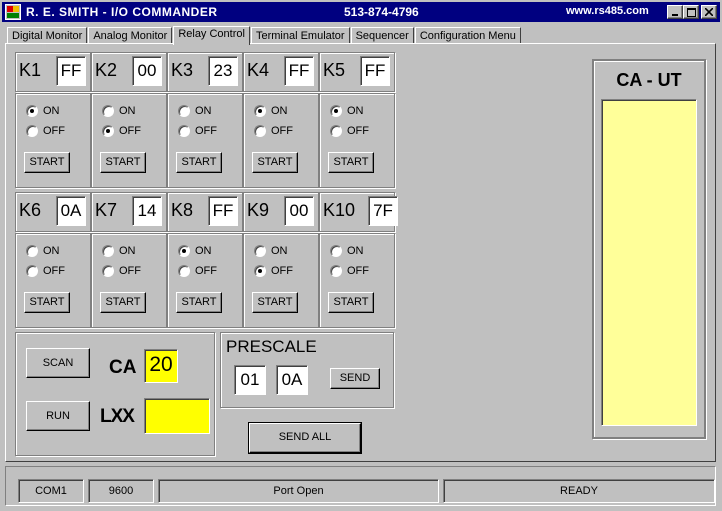  What do you see at coordinates (223, 71) in the screenshot?
I see `relay-value-field: 23` at bounding box center [223, 71].